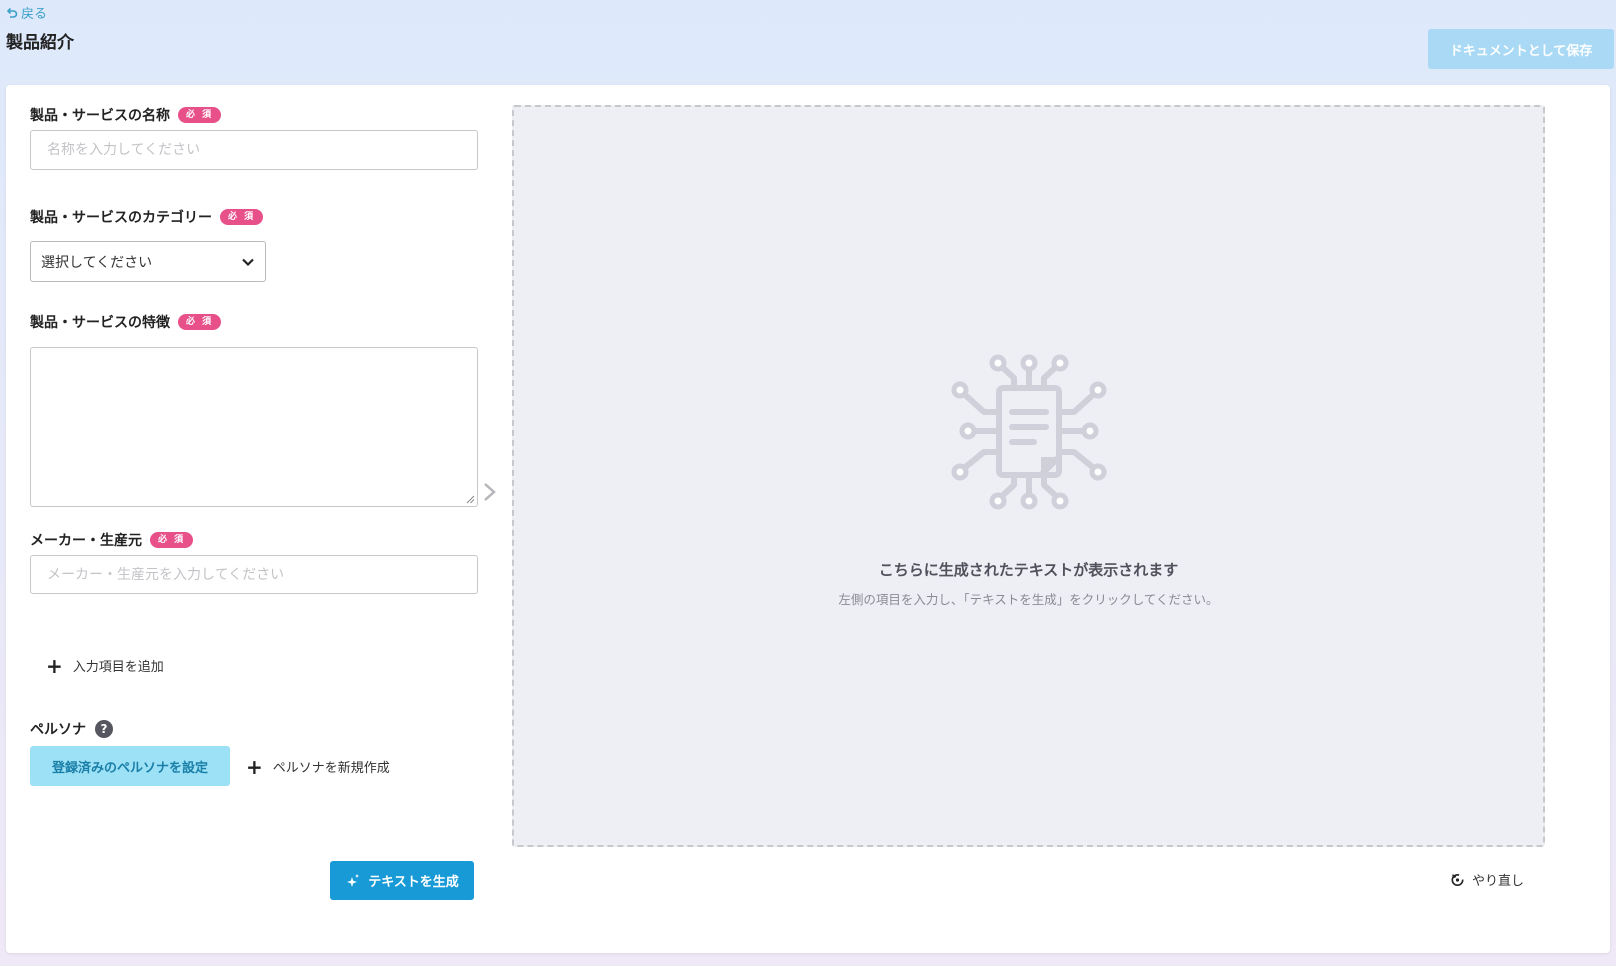 This screenshot has width=1616, height=966. What do you see at coordinates (100, 323) in the screenshot?
I see `features-label-text: 製品・サービスの特徴` at bounding box center [100, 323].